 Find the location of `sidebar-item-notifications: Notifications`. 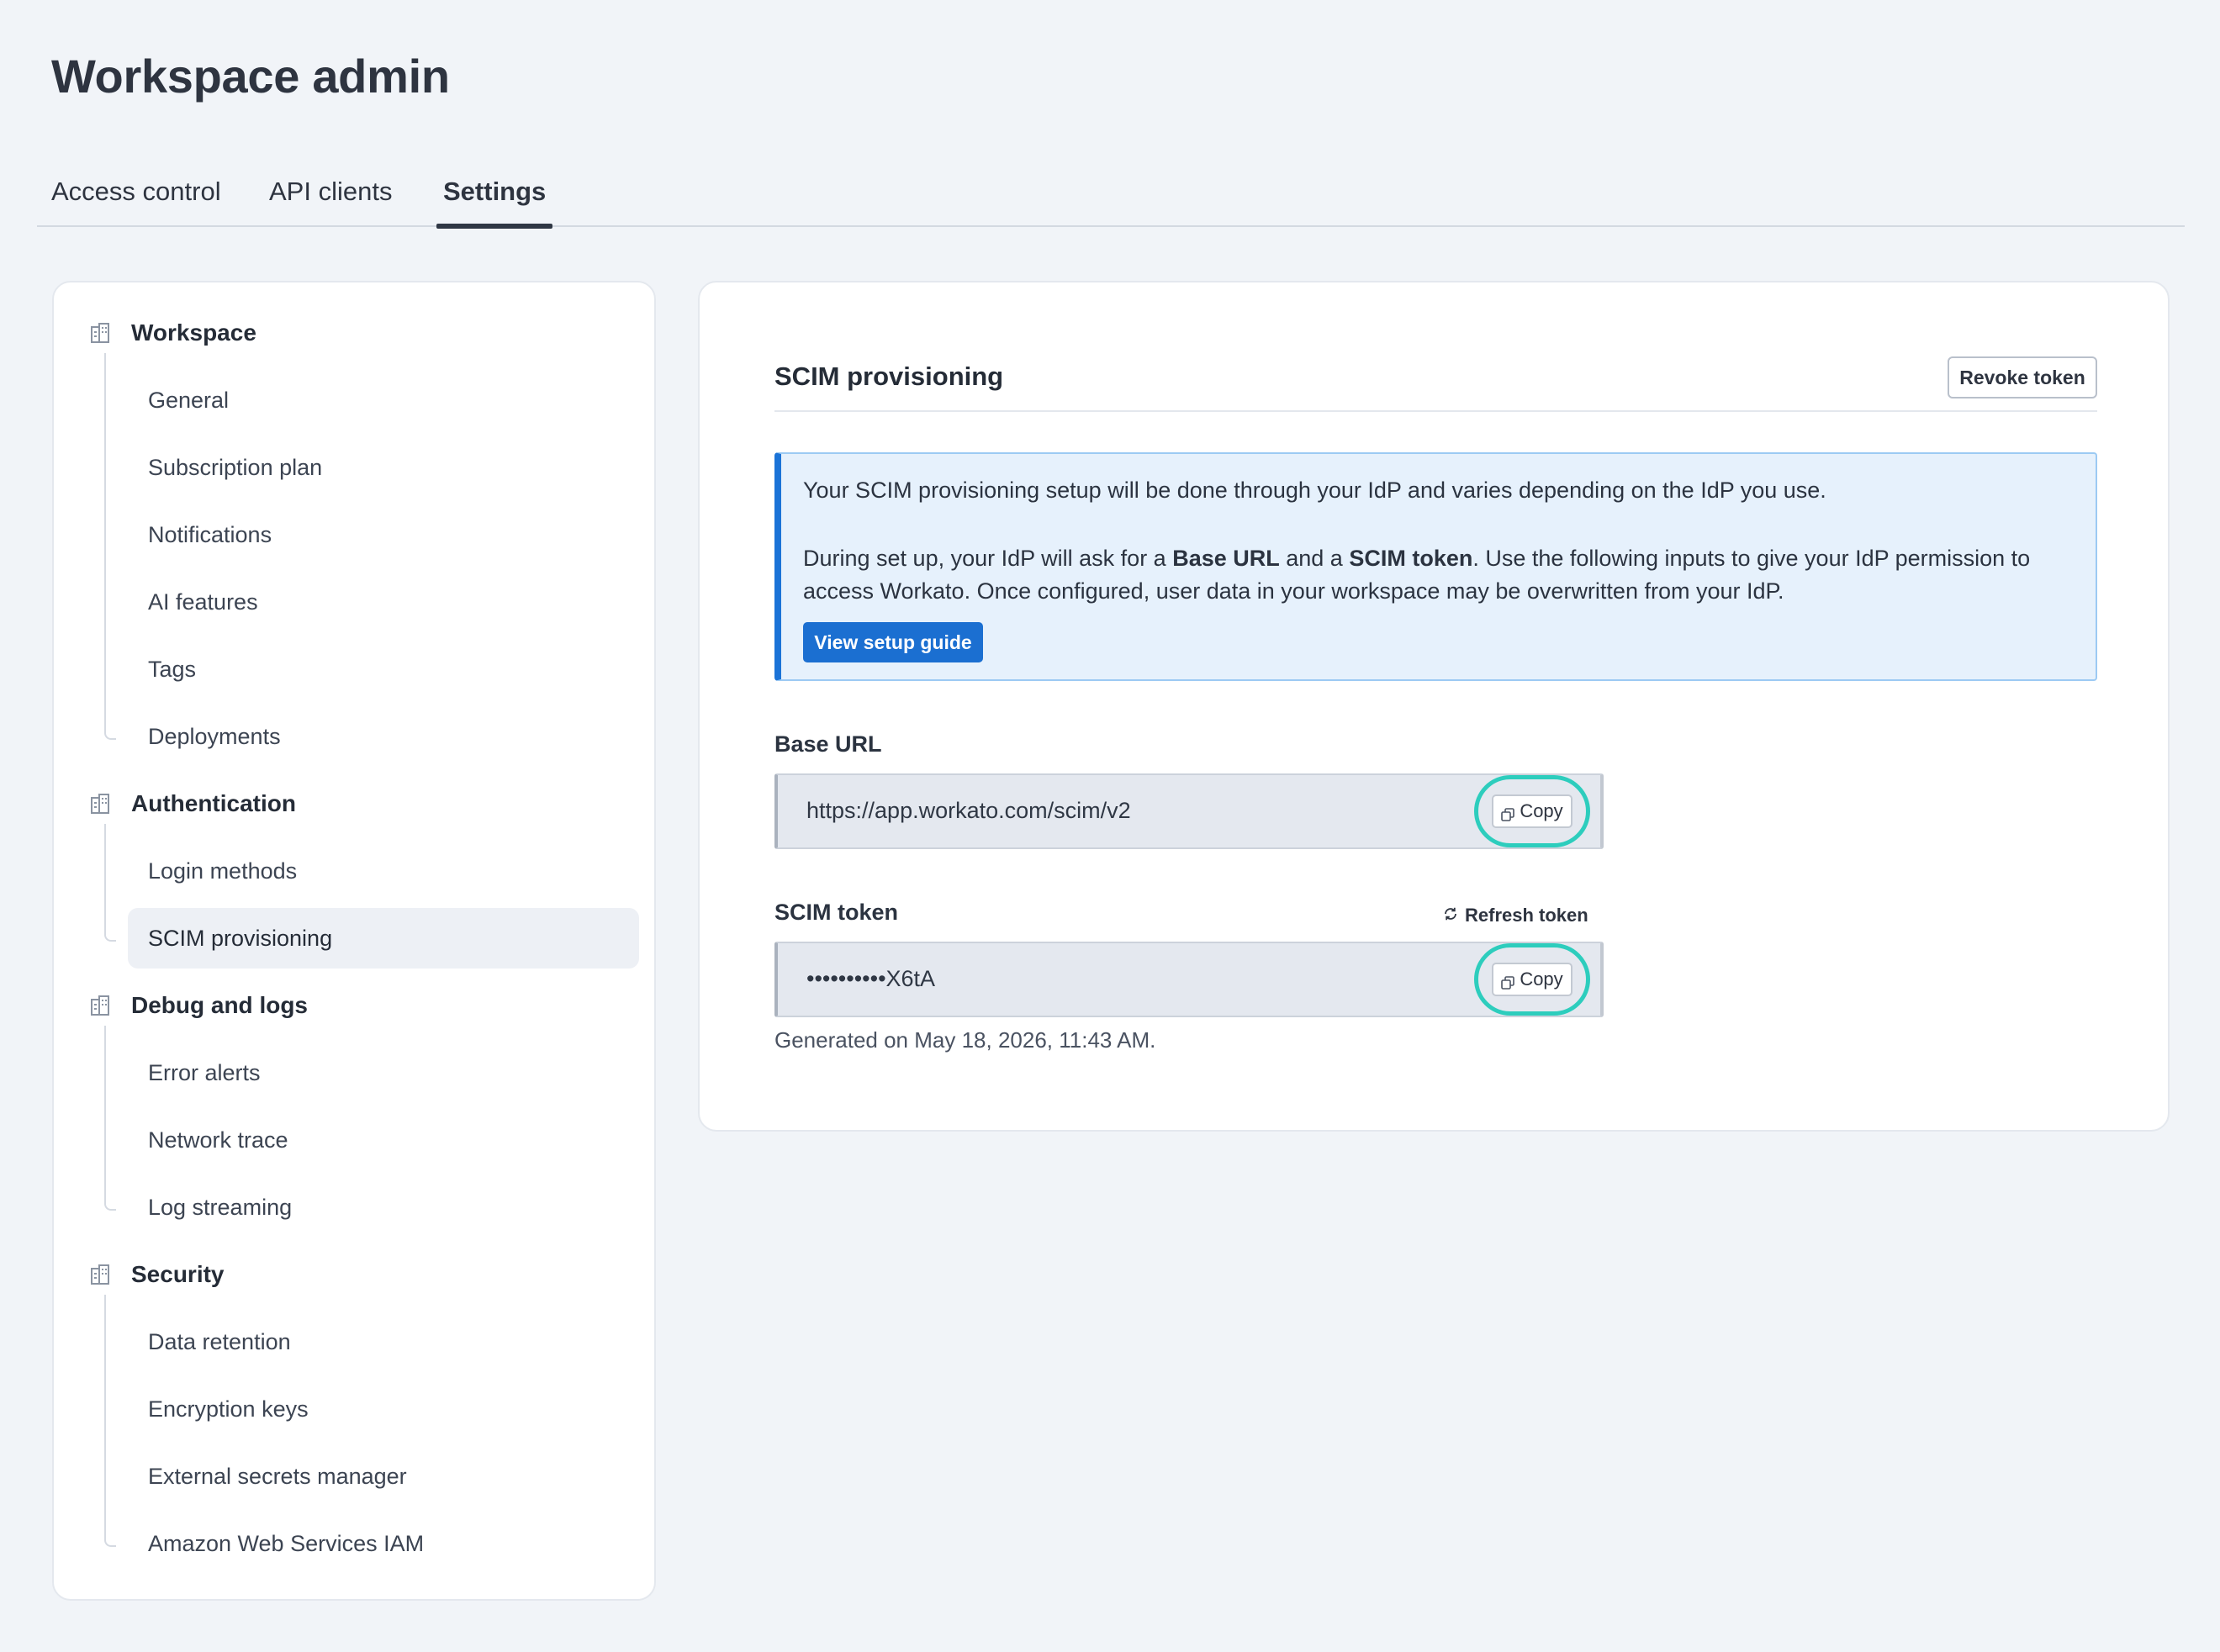

sidebar-item-notifications: Notifications is located at coordinates (383, 534).